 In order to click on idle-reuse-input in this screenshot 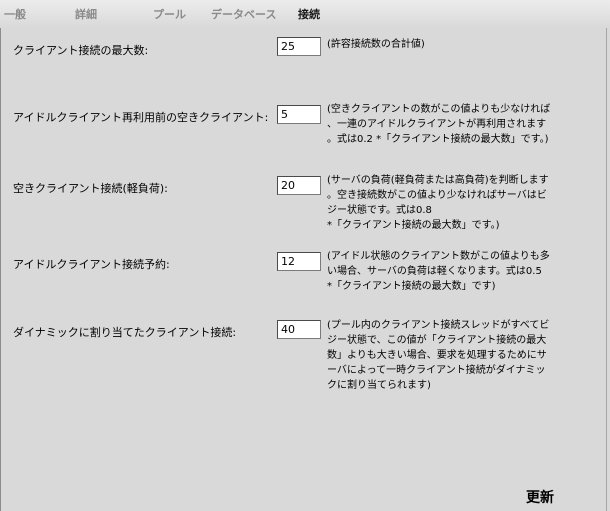, I will do `click(299, 114)`.